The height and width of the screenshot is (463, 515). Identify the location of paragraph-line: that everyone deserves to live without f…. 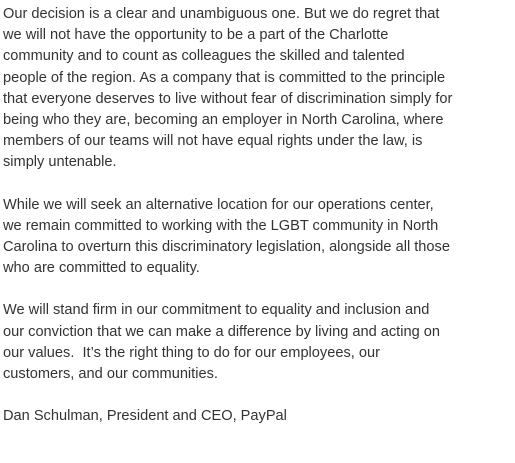
(228, 98).